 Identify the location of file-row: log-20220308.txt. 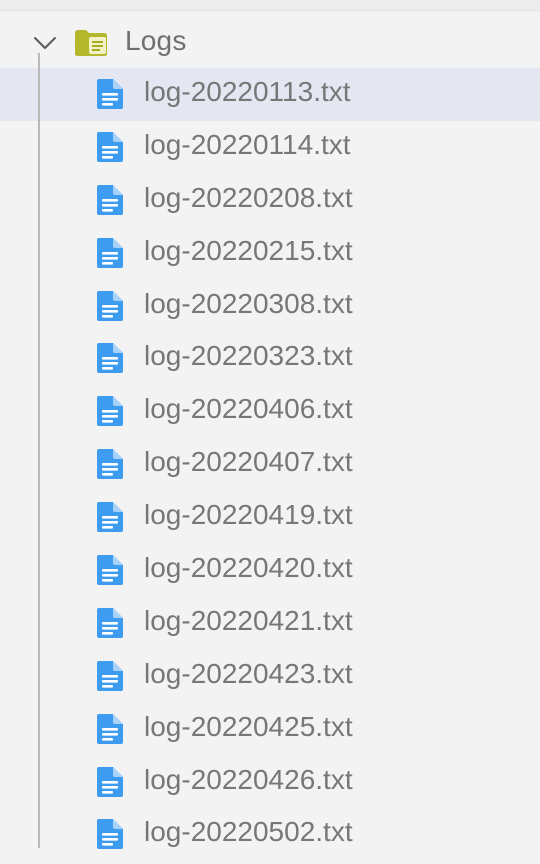
(270, 306).